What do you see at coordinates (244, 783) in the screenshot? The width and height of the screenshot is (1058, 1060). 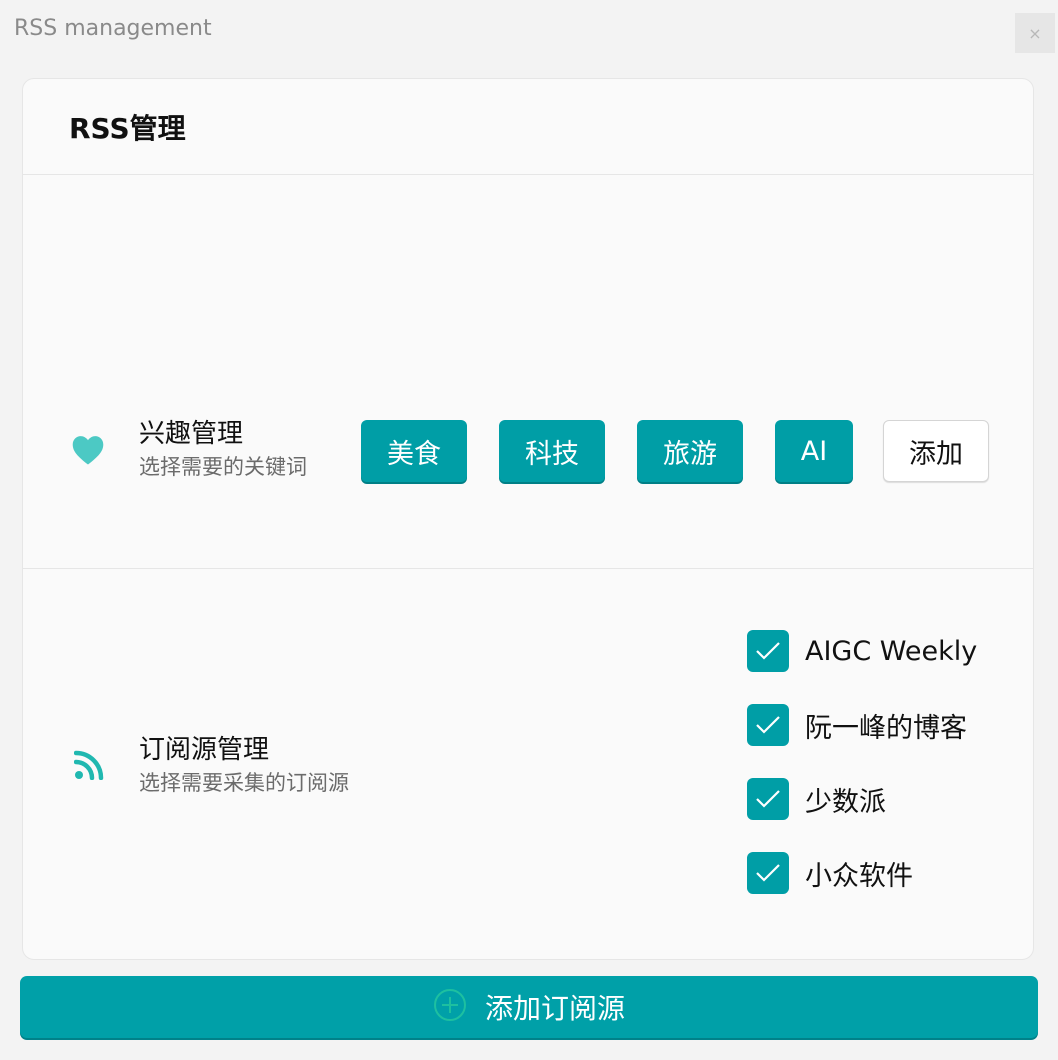 I see `feeds-subtitle: 选择需要采集的订阅源` at bounding box center [244, 783].